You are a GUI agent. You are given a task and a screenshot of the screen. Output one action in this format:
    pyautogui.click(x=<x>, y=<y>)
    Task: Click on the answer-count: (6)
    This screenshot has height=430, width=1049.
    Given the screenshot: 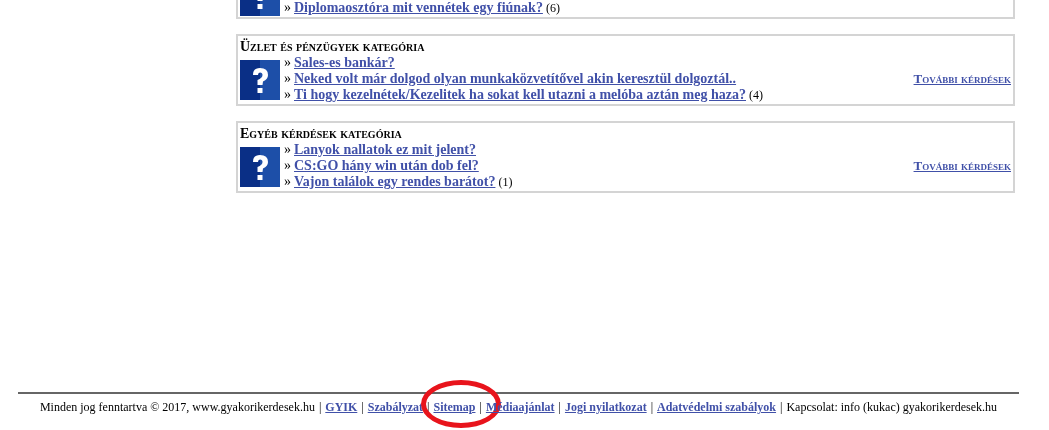 What is the action you would take?
    pyautogui.click(x=552, y=8)
    